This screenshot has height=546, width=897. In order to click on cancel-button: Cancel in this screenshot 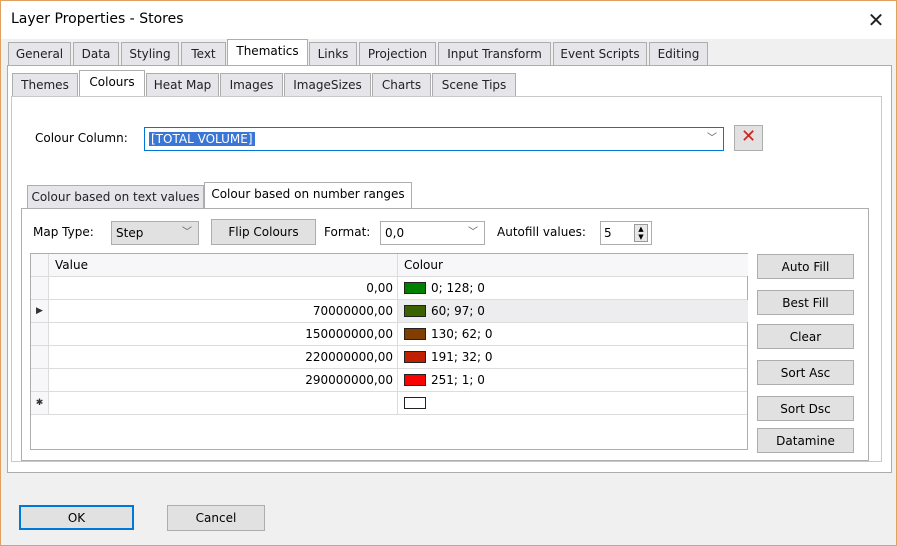, I will do `click(216, 518)`.